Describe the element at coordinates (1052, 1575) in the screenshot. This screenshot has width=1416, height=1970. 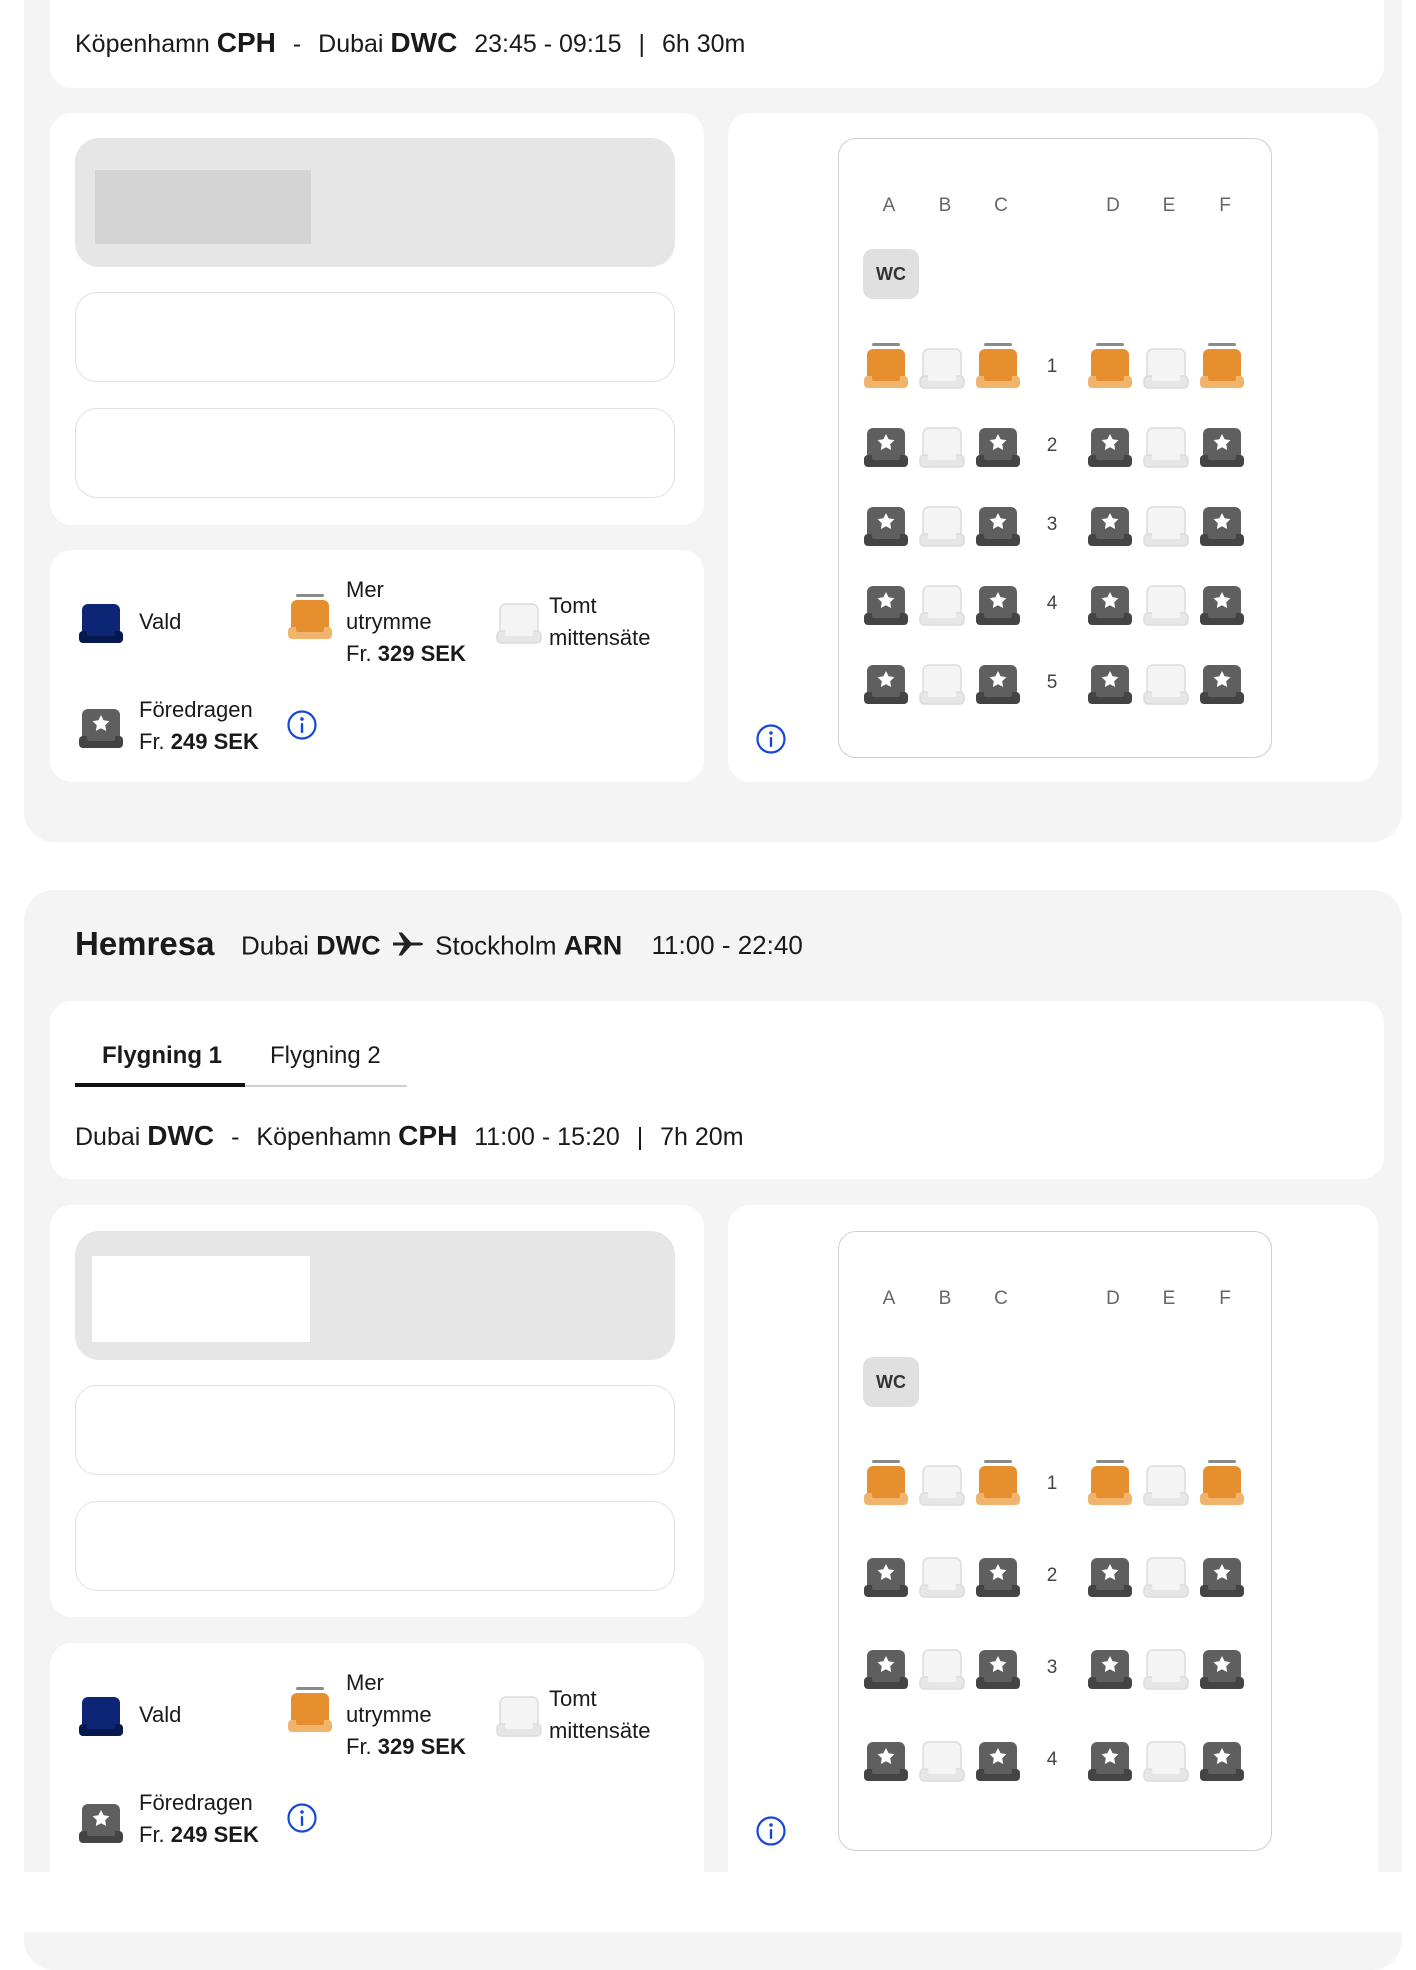
I see `seat-row-number: 2` at that location.